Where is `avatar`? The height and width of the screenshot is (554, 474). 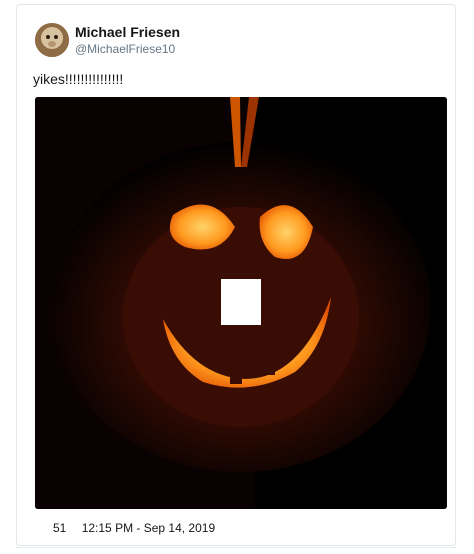
avatar is located at coordinates (52, 40).